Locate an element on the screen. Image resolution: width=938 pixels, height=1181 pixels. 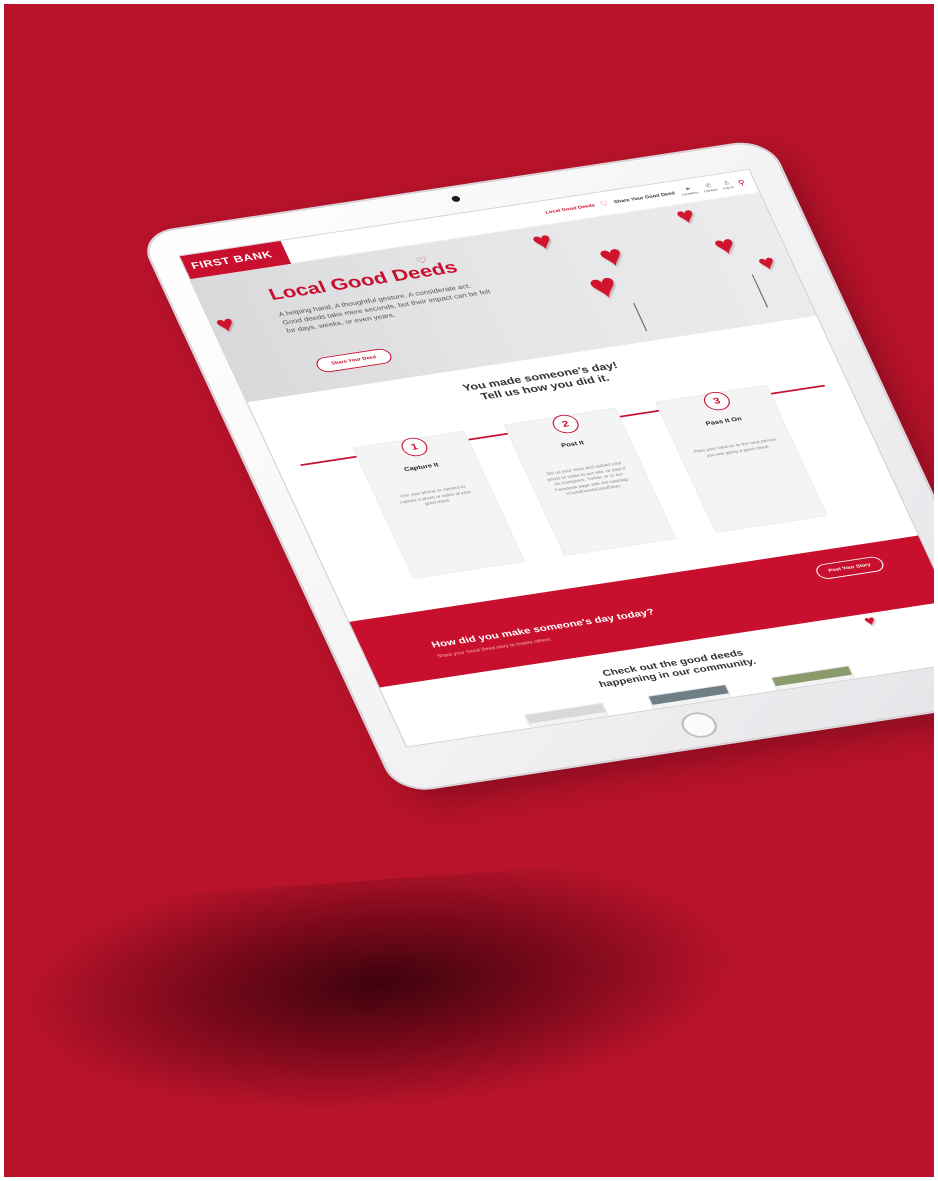
share-your-deed-button: Share Your Deed is located at coordinates (354, 360).